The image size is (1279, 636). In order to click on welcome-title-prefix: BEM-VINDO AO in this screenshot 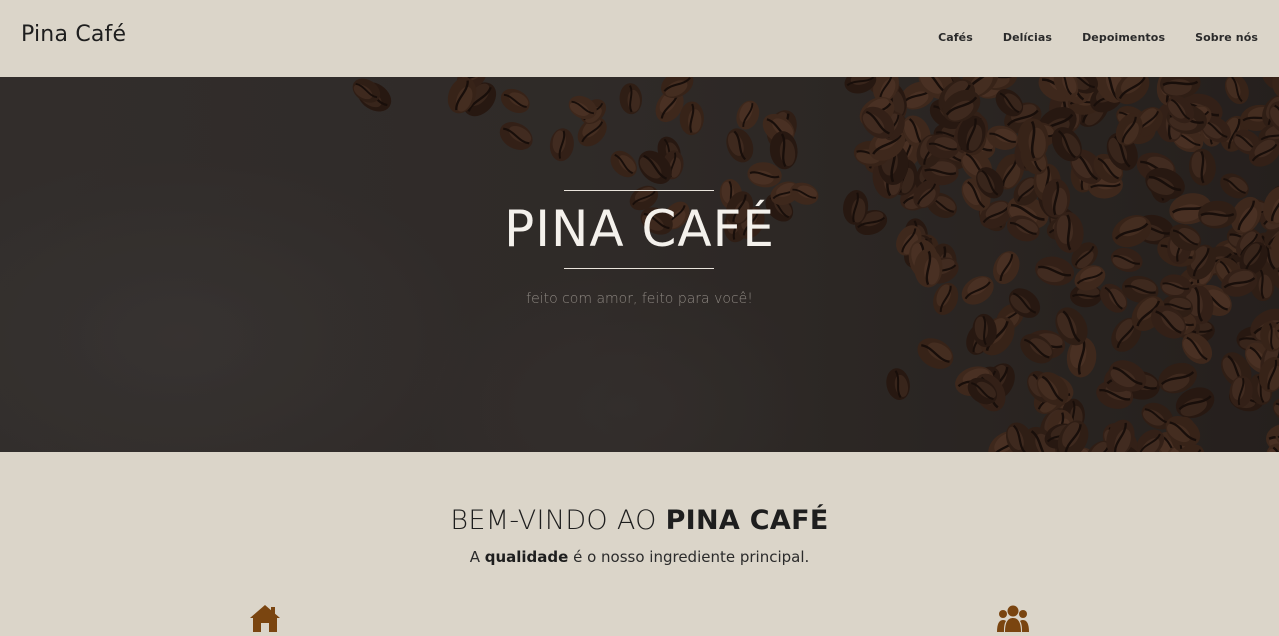, I will do `click(558, 520)`.